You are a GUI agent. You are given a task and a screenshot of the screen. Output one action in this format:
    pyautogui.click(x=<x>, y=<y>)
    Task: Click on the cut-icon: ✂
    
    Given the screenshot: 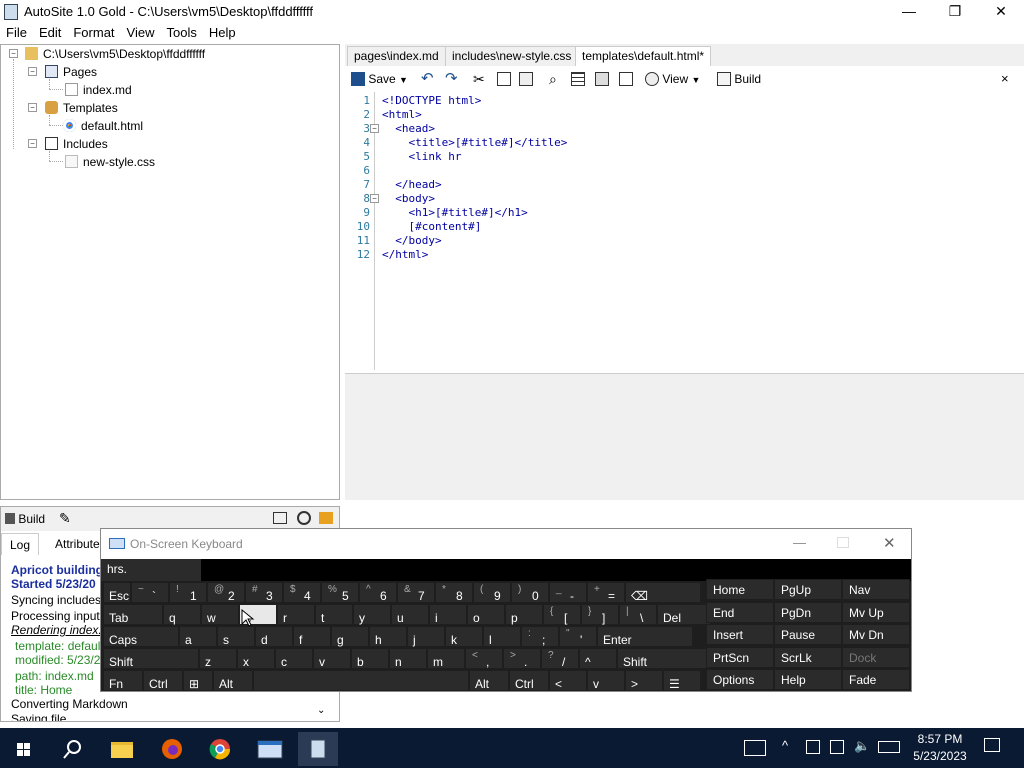 What is the action you would take?
    pyautogui.click(x=479, y=79)
    